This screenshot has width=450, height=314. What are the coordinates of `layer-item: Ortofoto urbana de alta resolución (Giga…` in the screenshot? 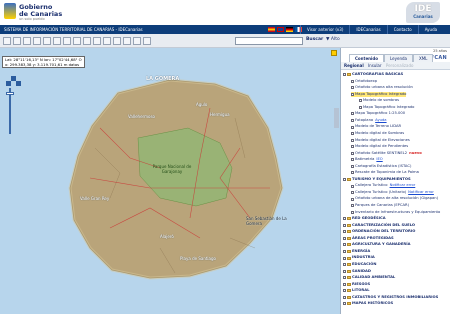 It's located at (394, 198).